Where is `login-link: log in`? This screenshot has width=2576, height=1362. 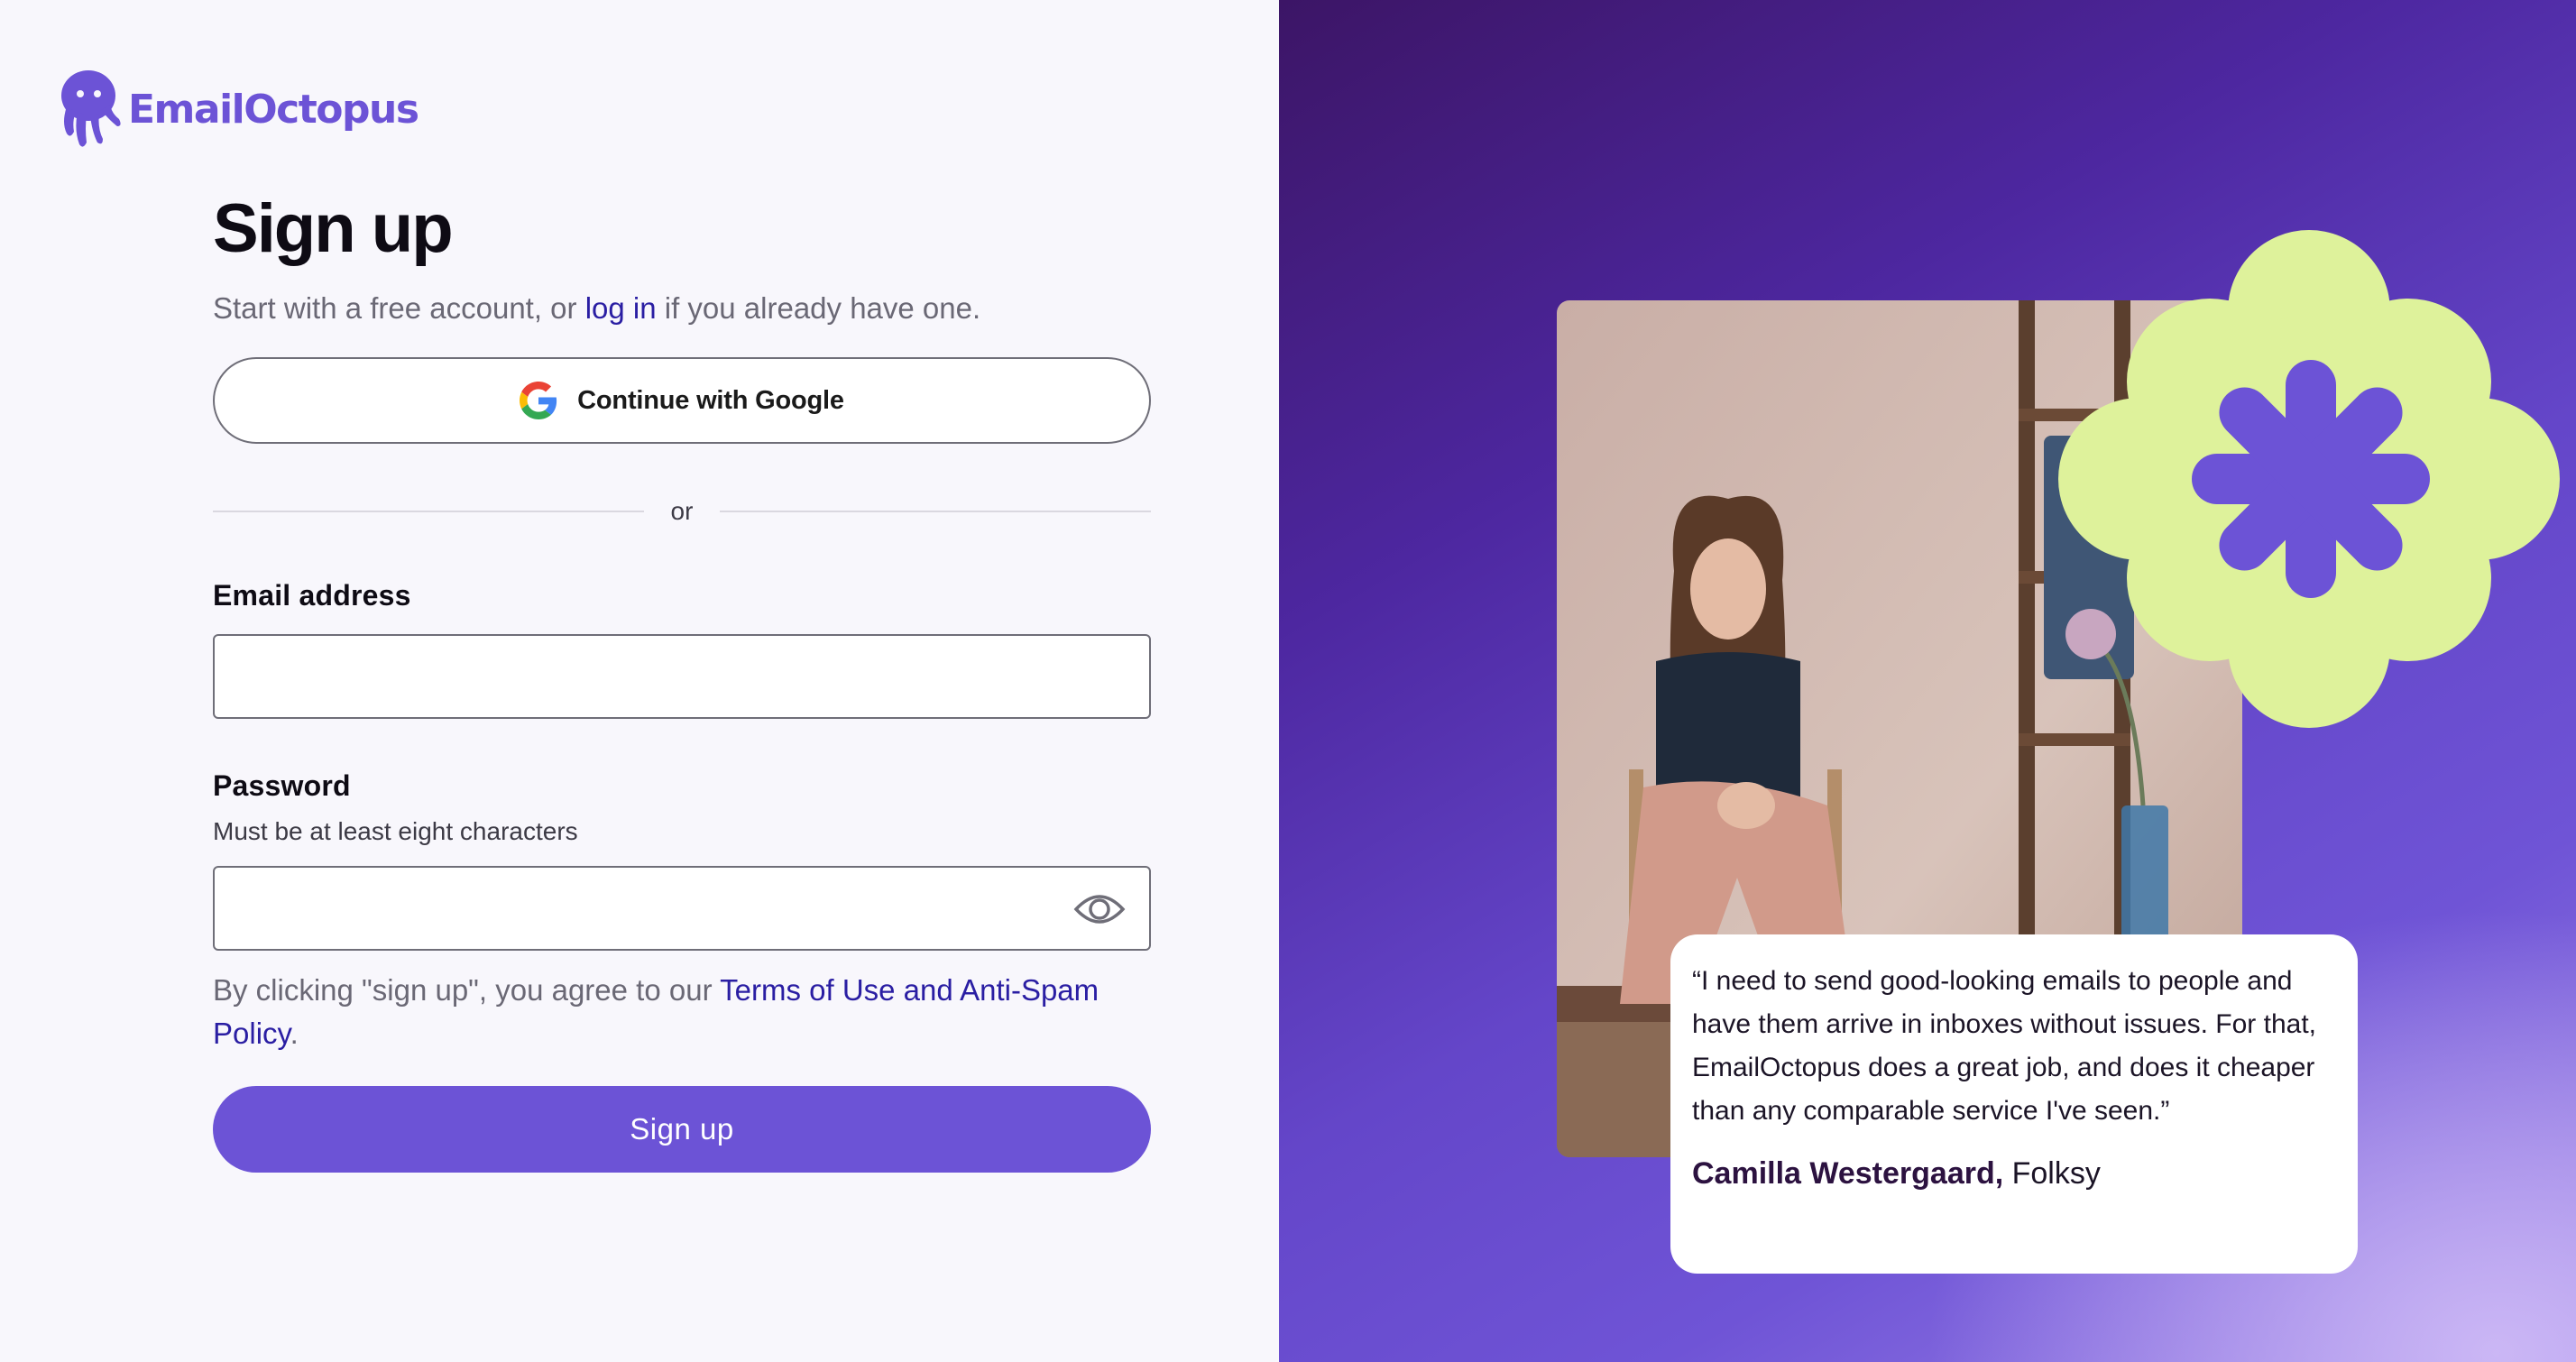 login-link: log in is located at coordinates (621, 308).